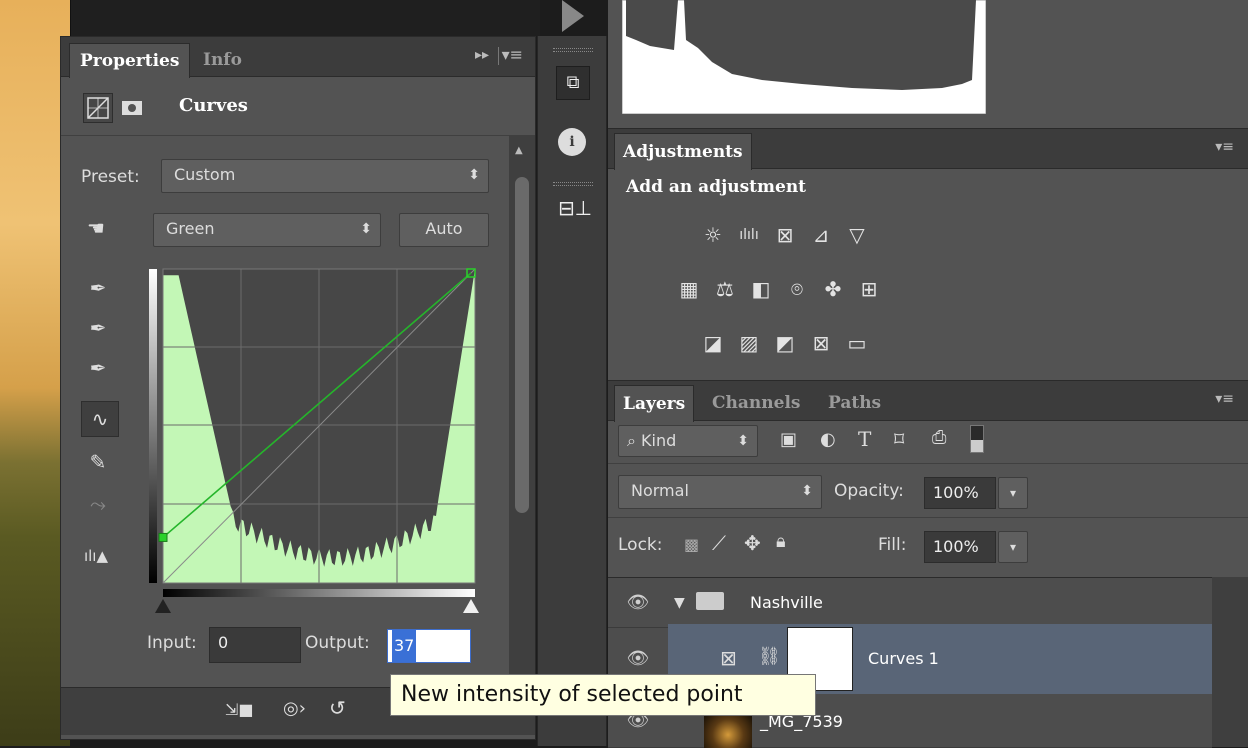  I want to click on tab-paths: Paths, so click(854, 403).